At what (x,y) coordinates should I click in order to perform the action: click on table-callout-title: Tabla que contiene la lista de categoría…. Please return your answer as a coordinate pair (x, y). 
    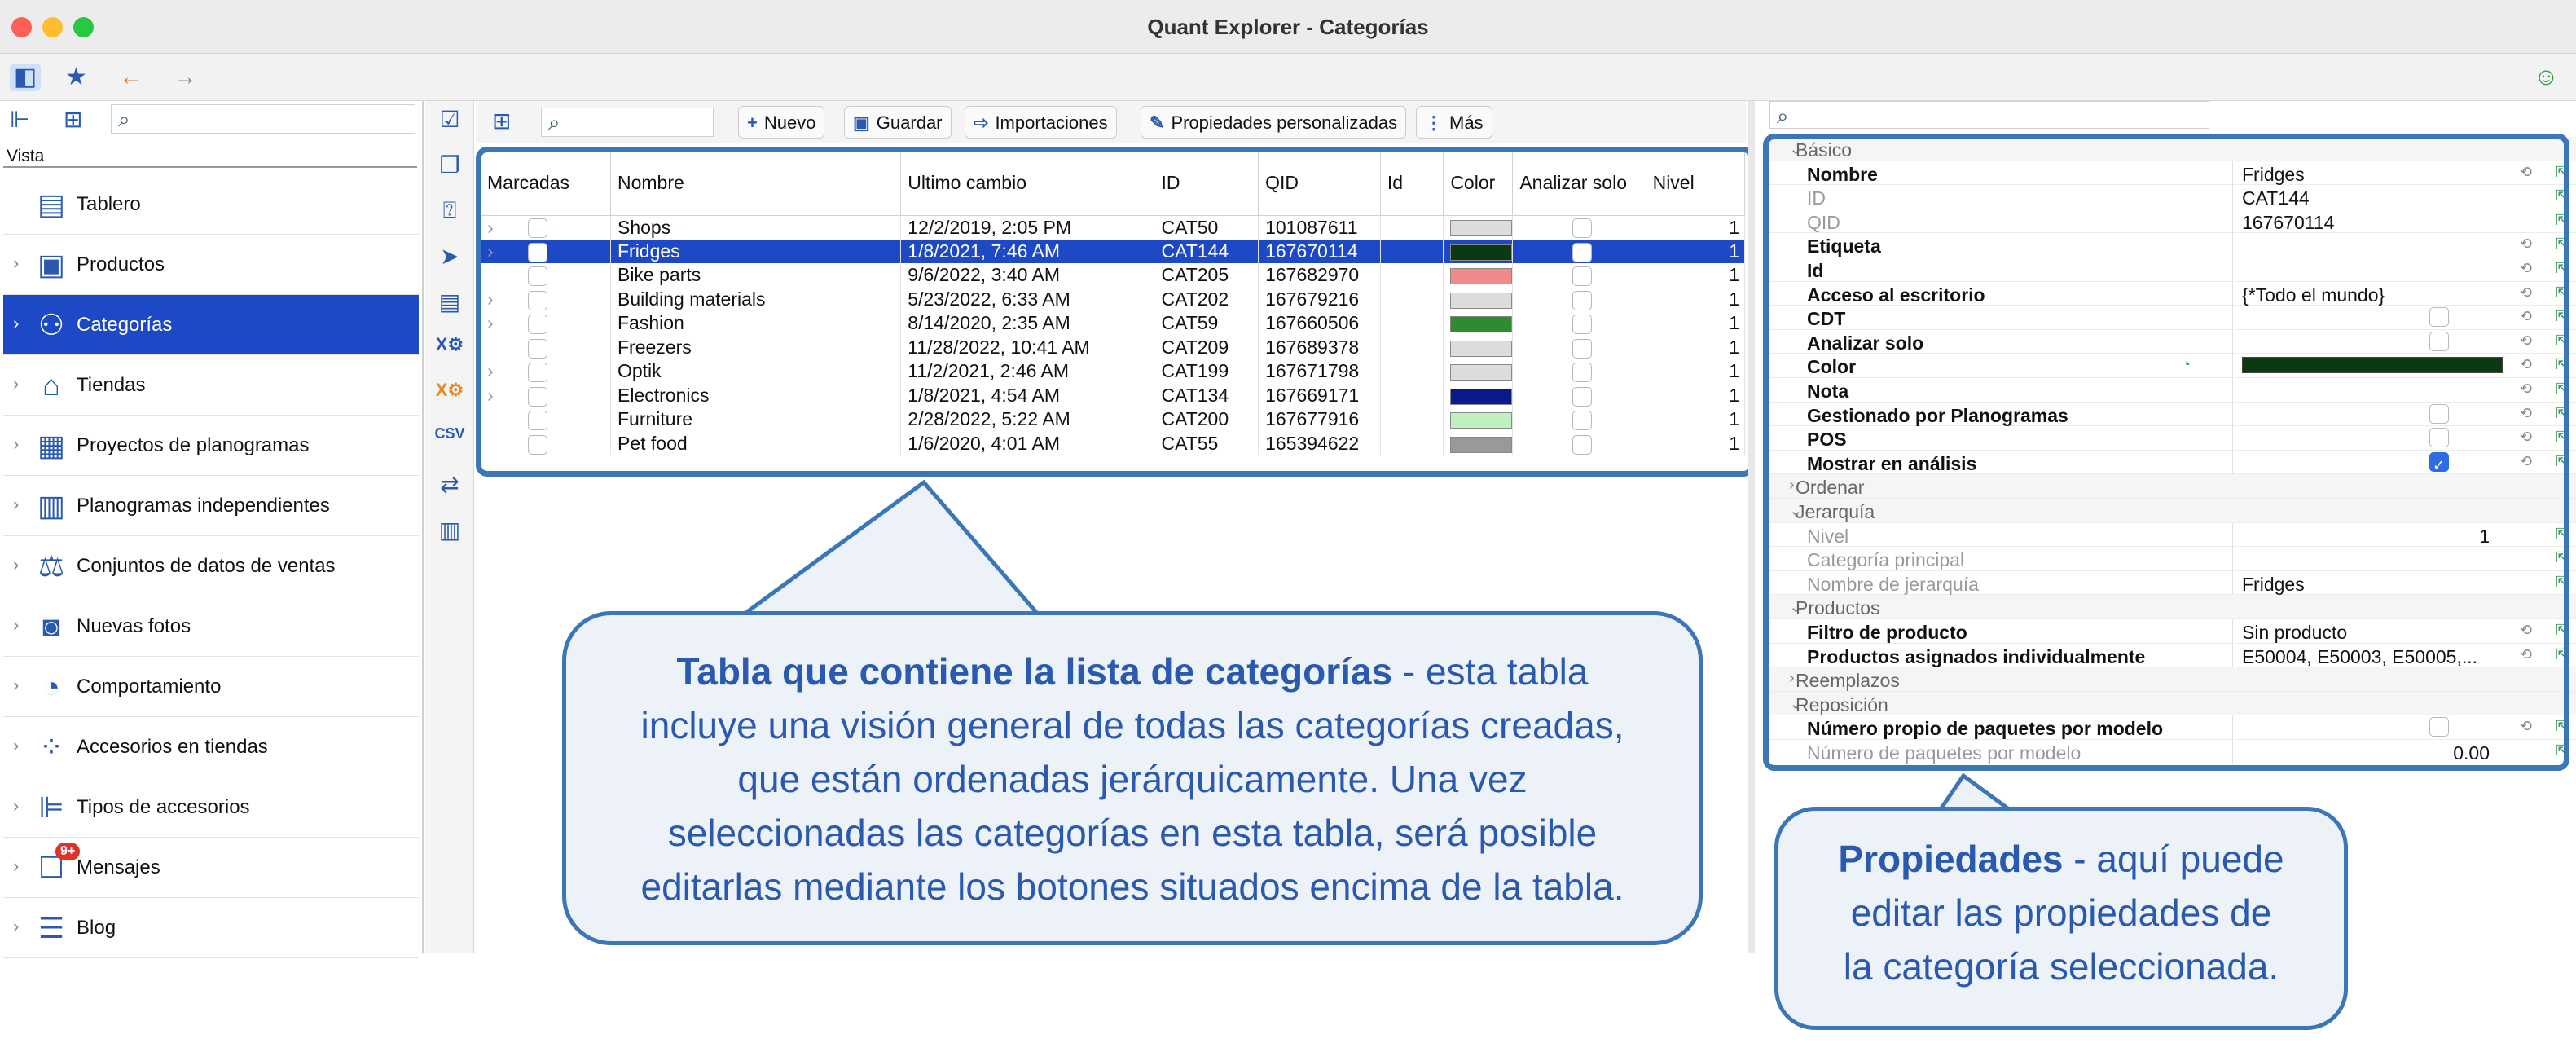
    Looking at the image, I should click on (1034, 671).